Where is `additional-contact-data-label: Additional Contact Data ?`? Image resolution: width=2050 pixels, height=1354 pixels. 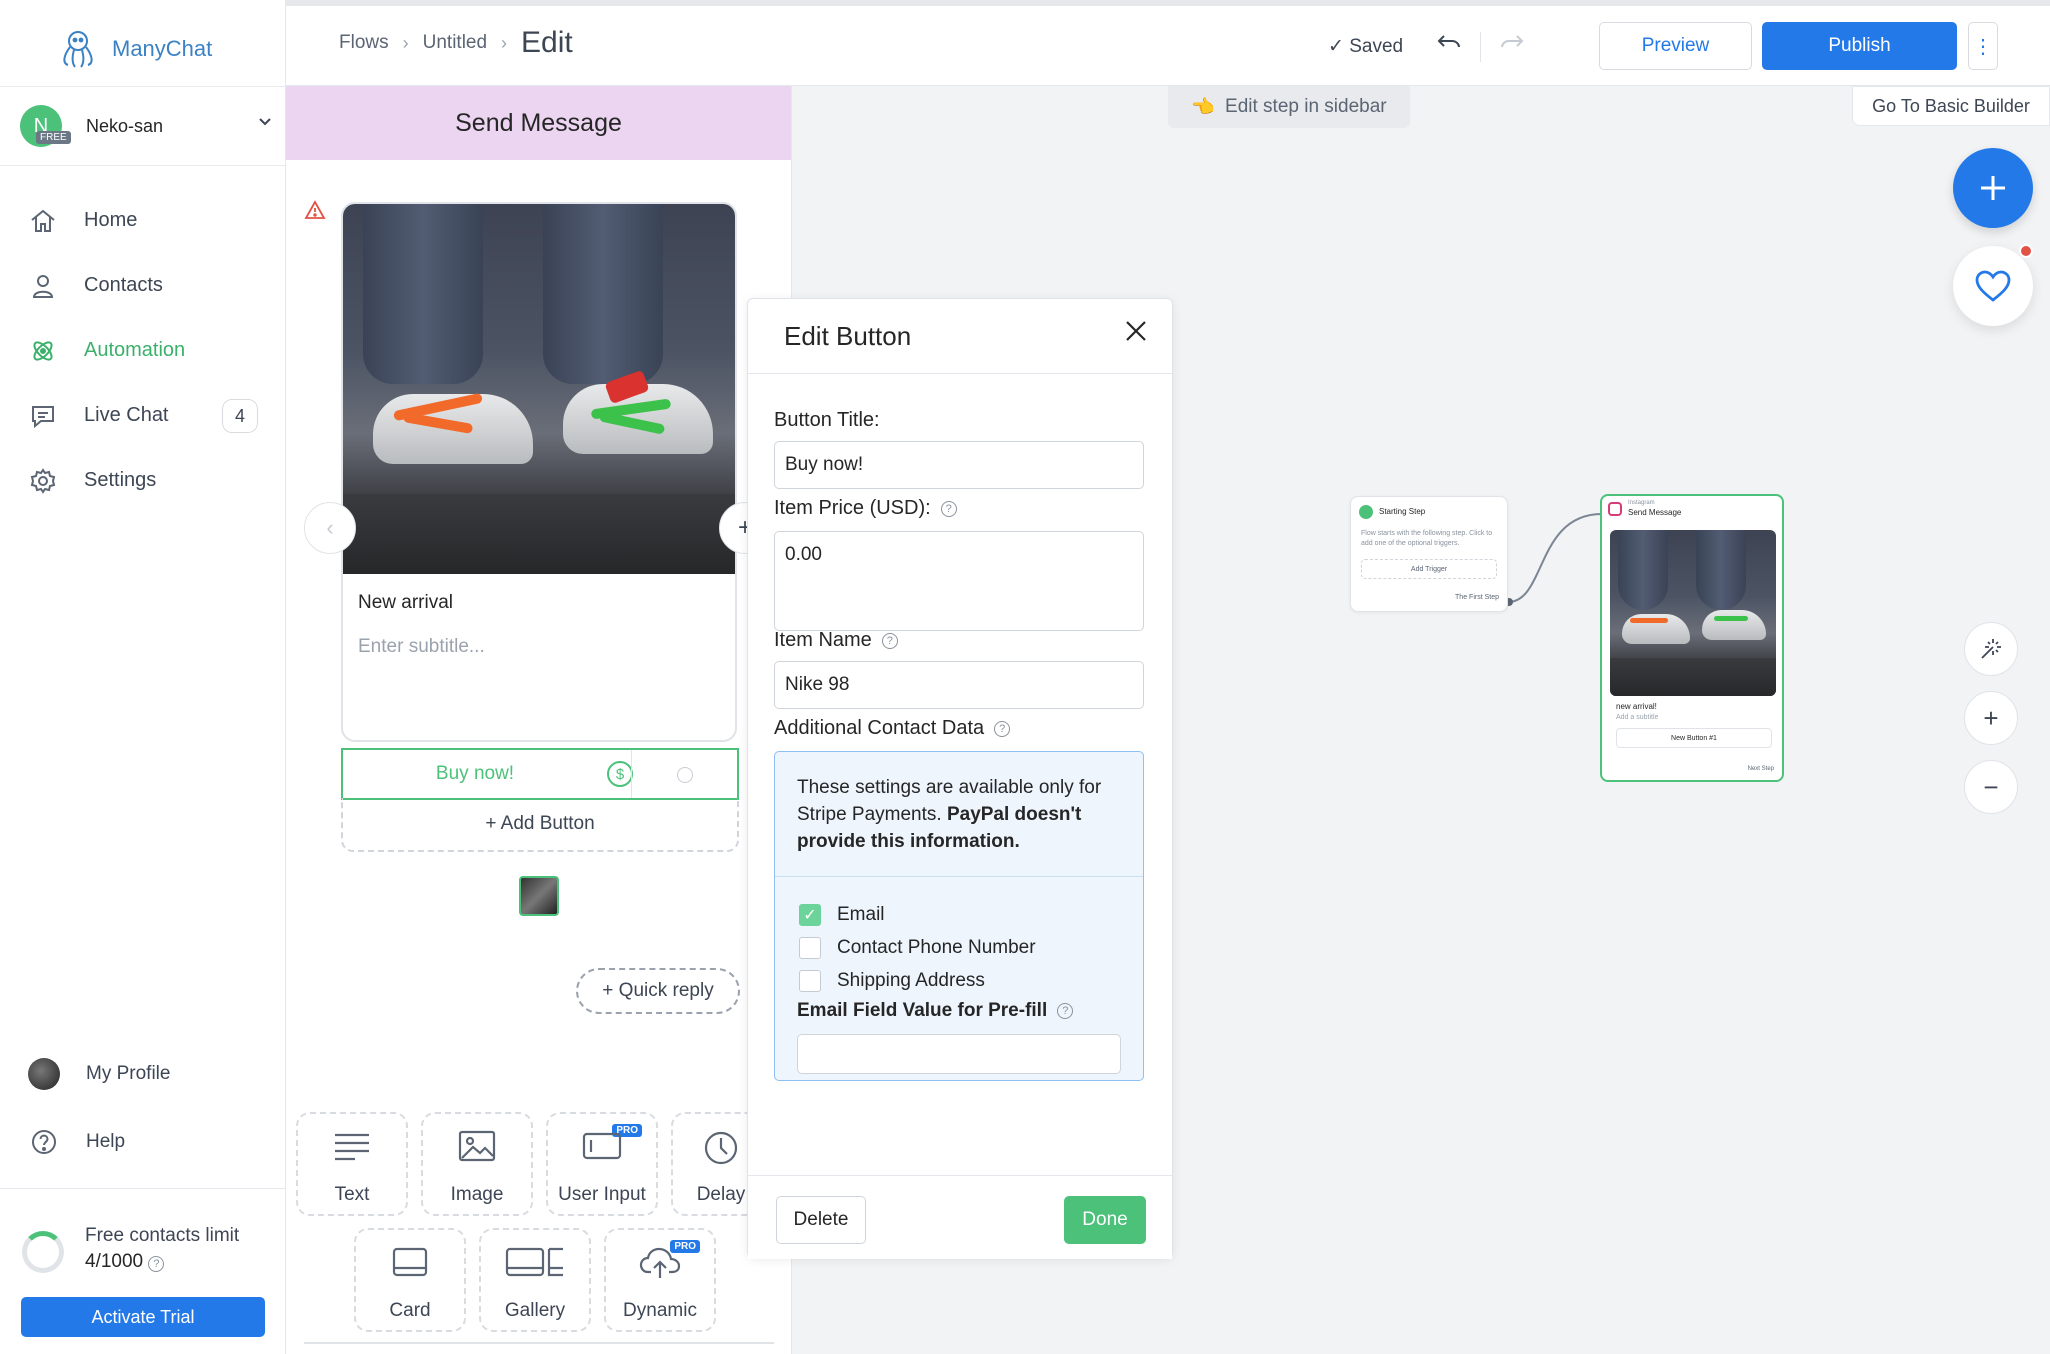 additional-contact-data-label: Additional Contact Data ? is located at coordinates (892, 728).